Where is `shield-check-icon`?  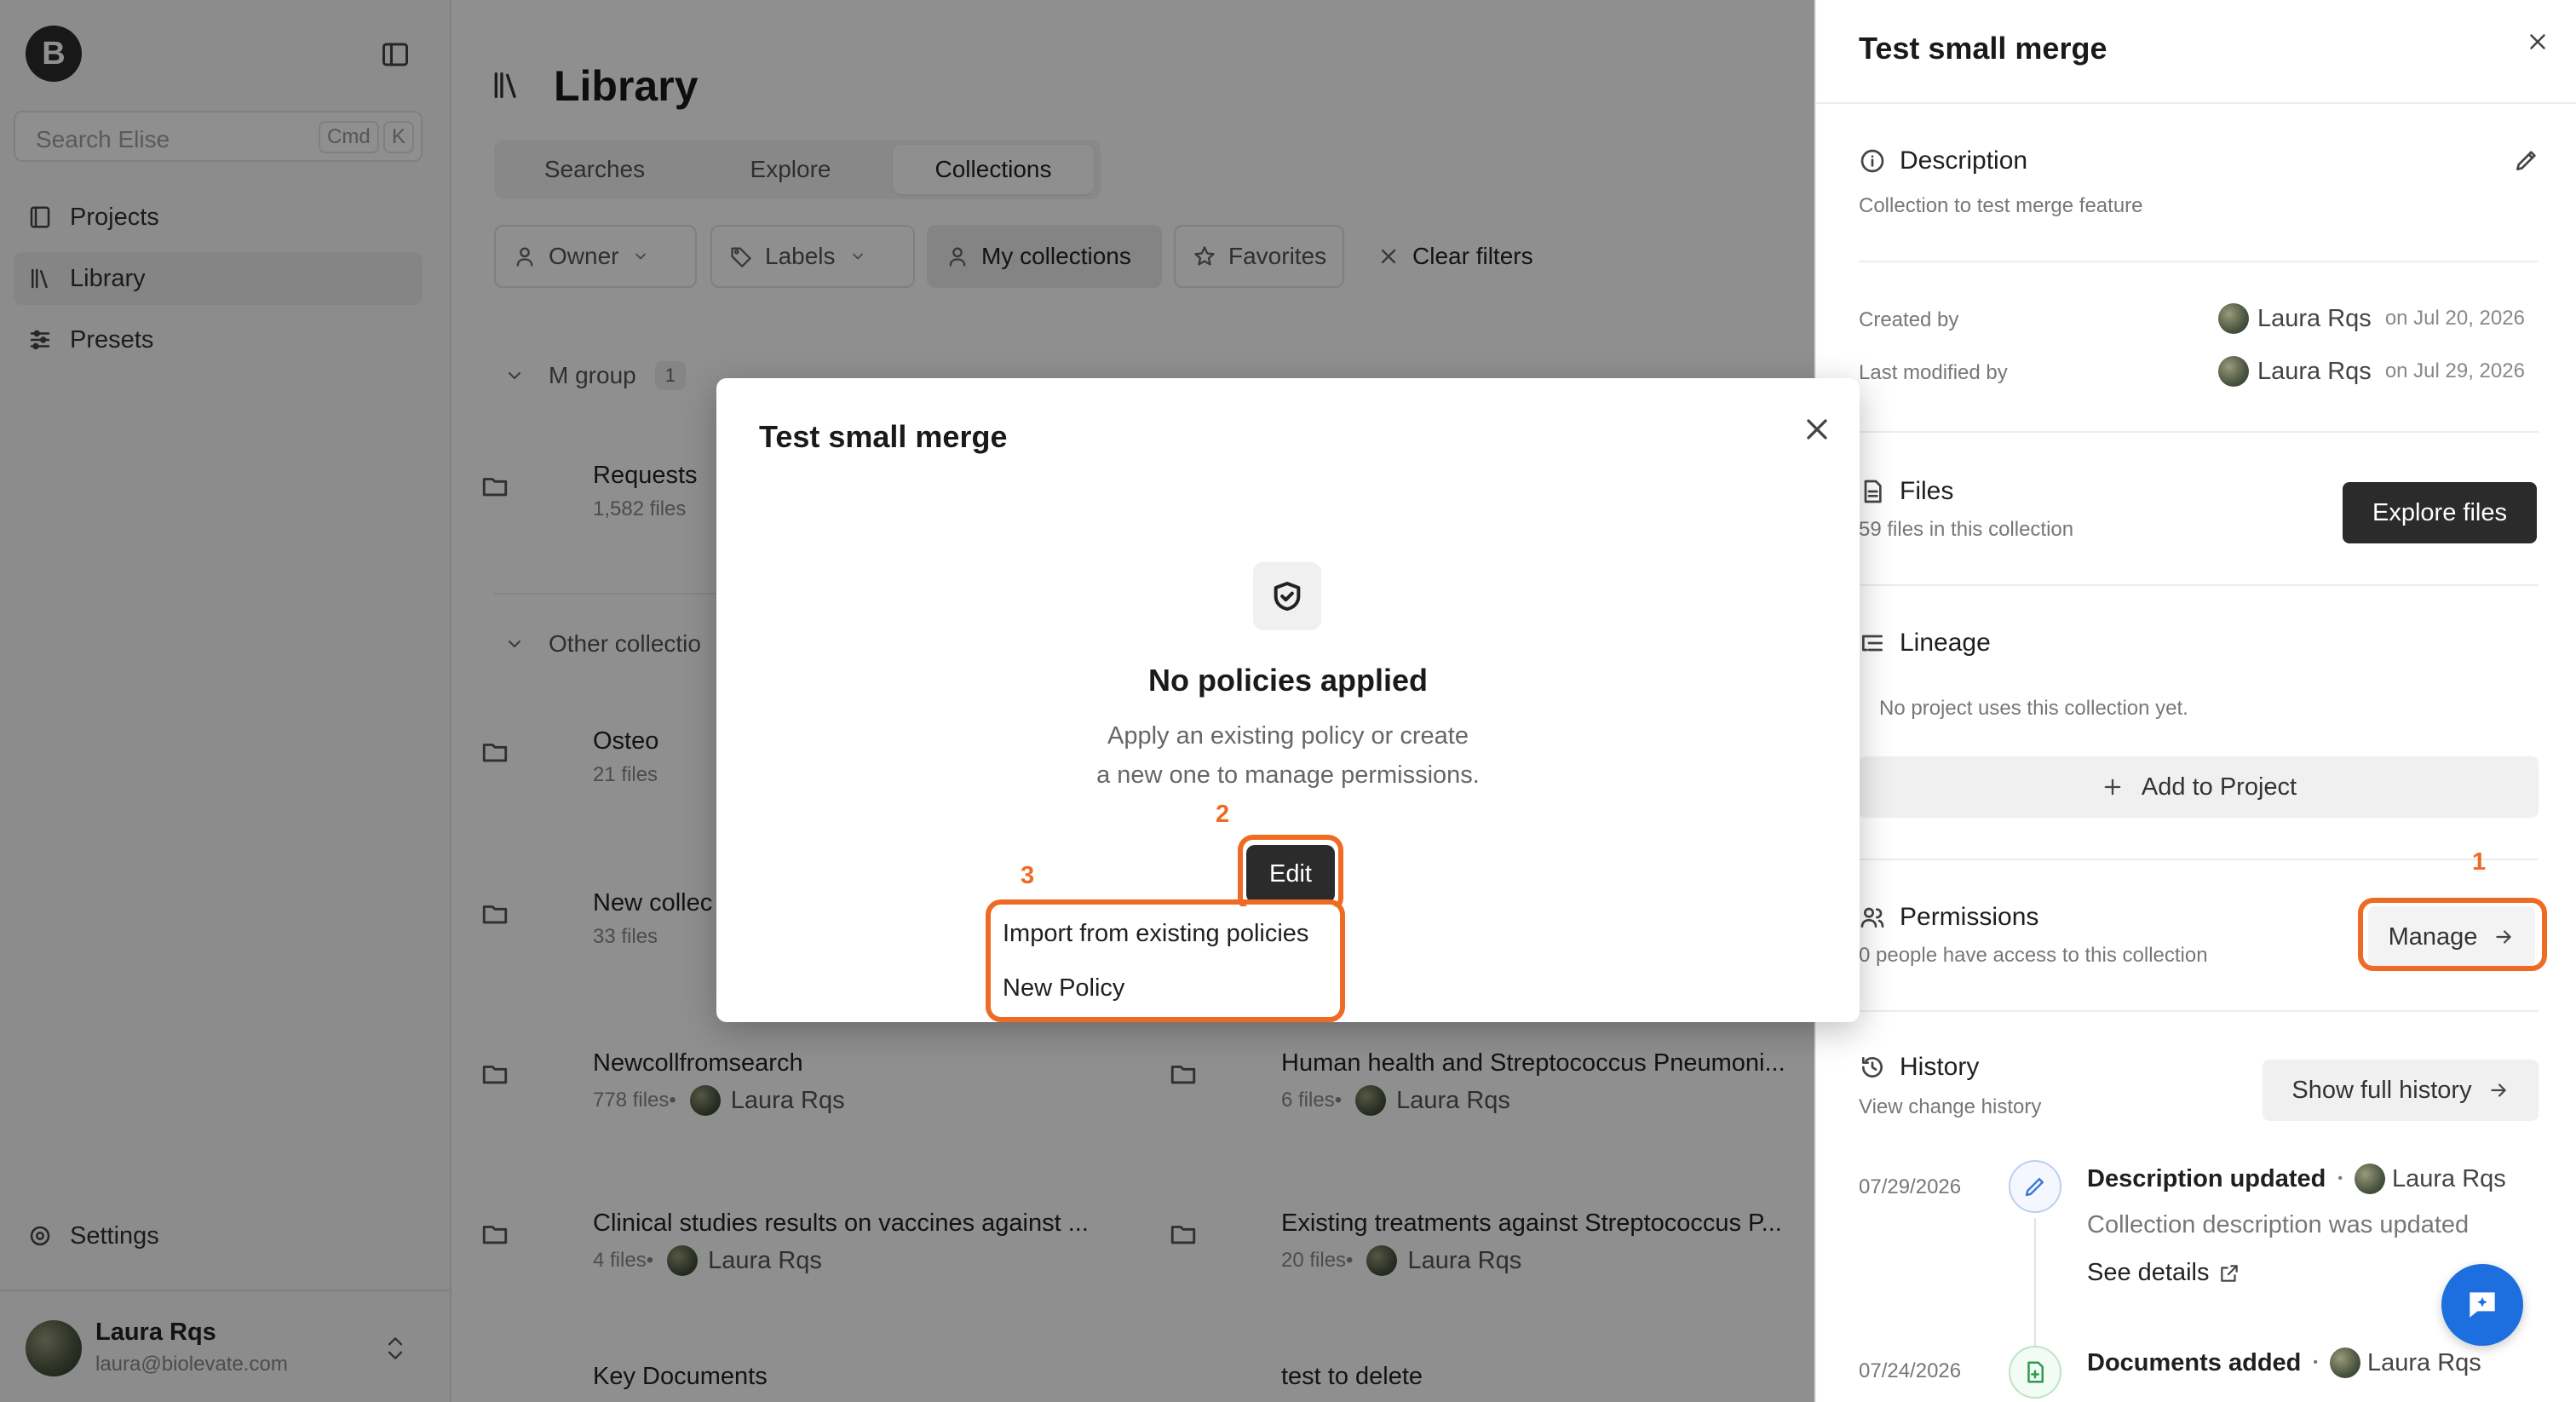 shield-check-icon is located at coordinates (1287, 596).